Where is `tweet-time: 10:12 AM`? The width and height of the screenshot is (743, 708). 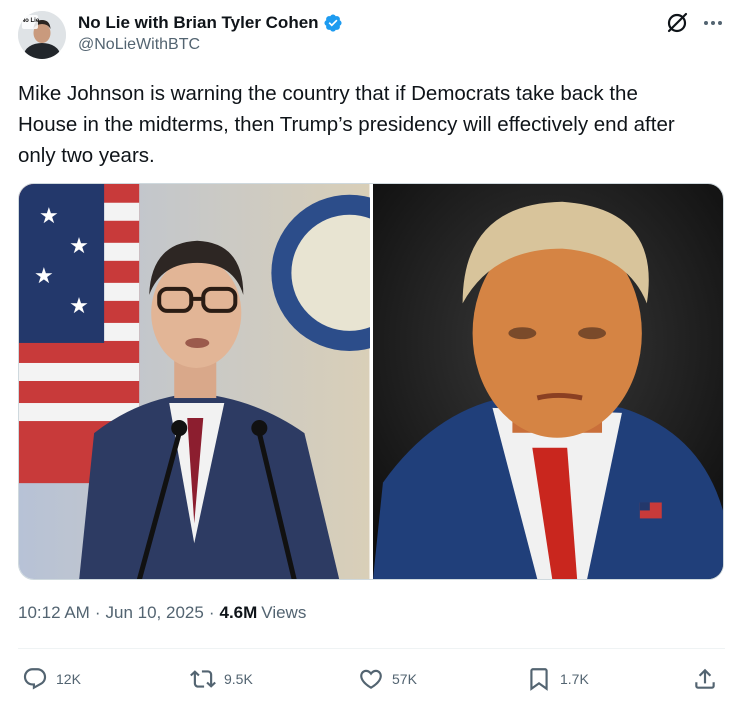
tweet-time: 10:12 AM is located at coordinates (54, 613).